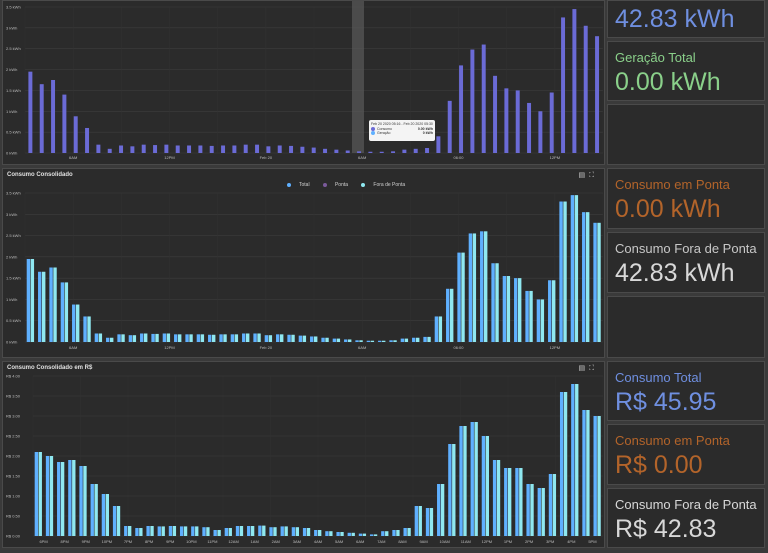 Image resolution: width=768 pixels, height=553 pixels. What do you see at coordinates (555, 157) in the screenshot?
I see `x-tick-label: 12PM` at bounding box center [555, 157].